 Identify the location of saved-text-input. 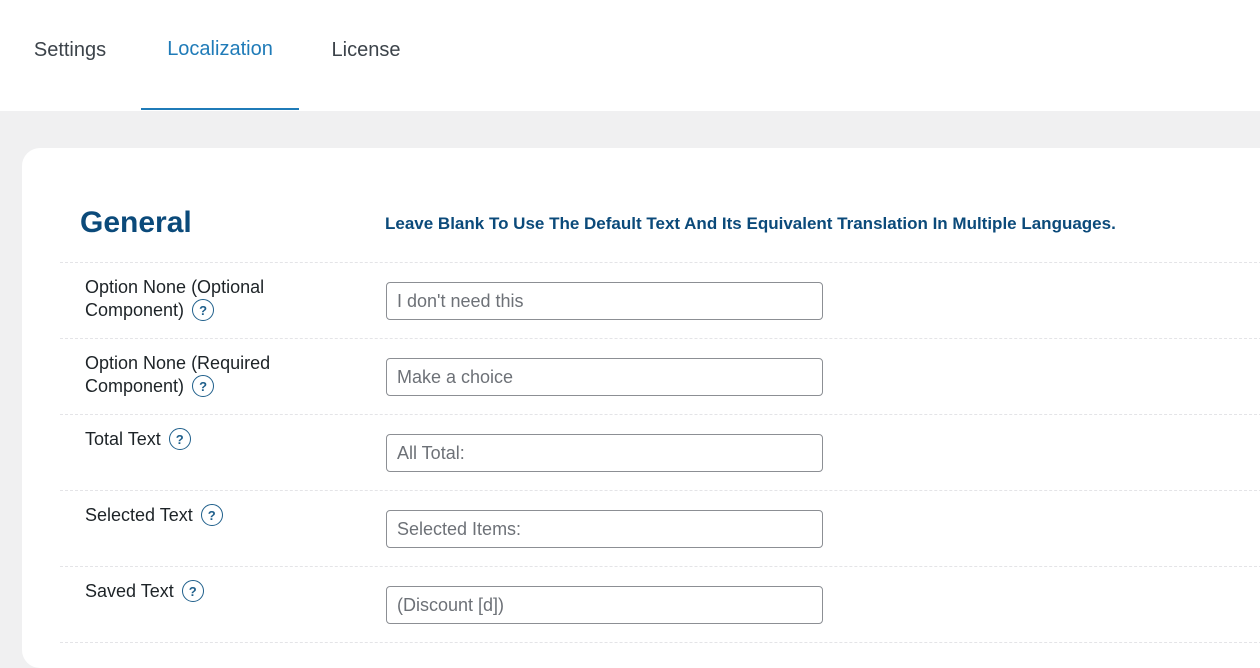
(604, 605).